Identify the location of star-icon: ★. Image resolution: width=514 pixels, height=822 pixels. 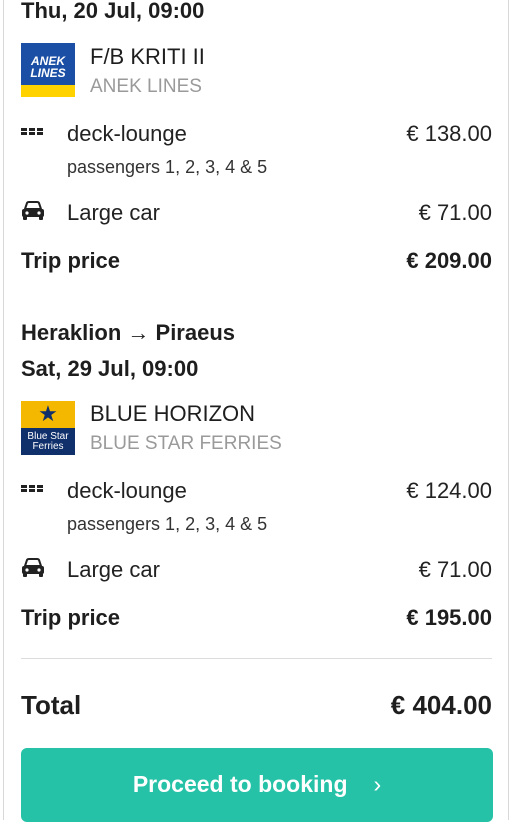
(48, 413).